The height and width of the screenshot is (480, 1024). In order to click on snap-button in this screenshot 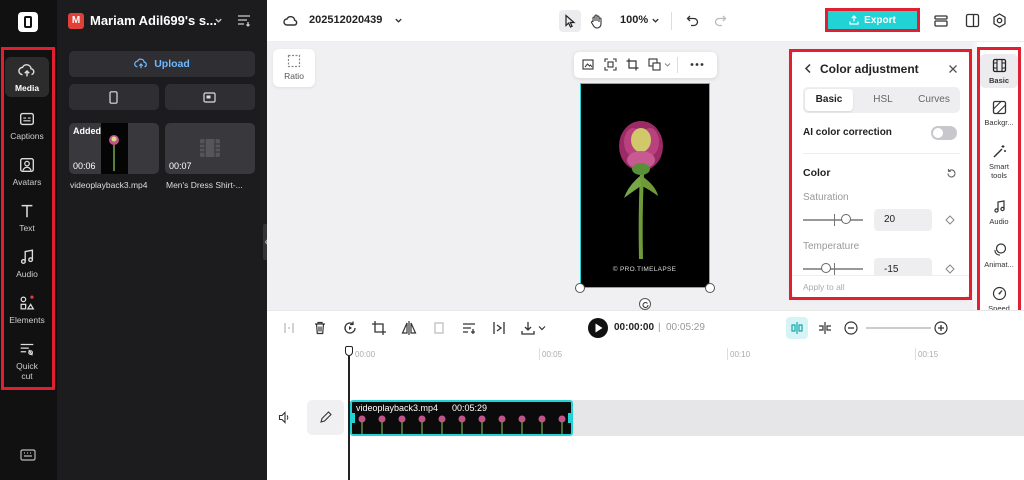, I will do `click(797, 328)`.